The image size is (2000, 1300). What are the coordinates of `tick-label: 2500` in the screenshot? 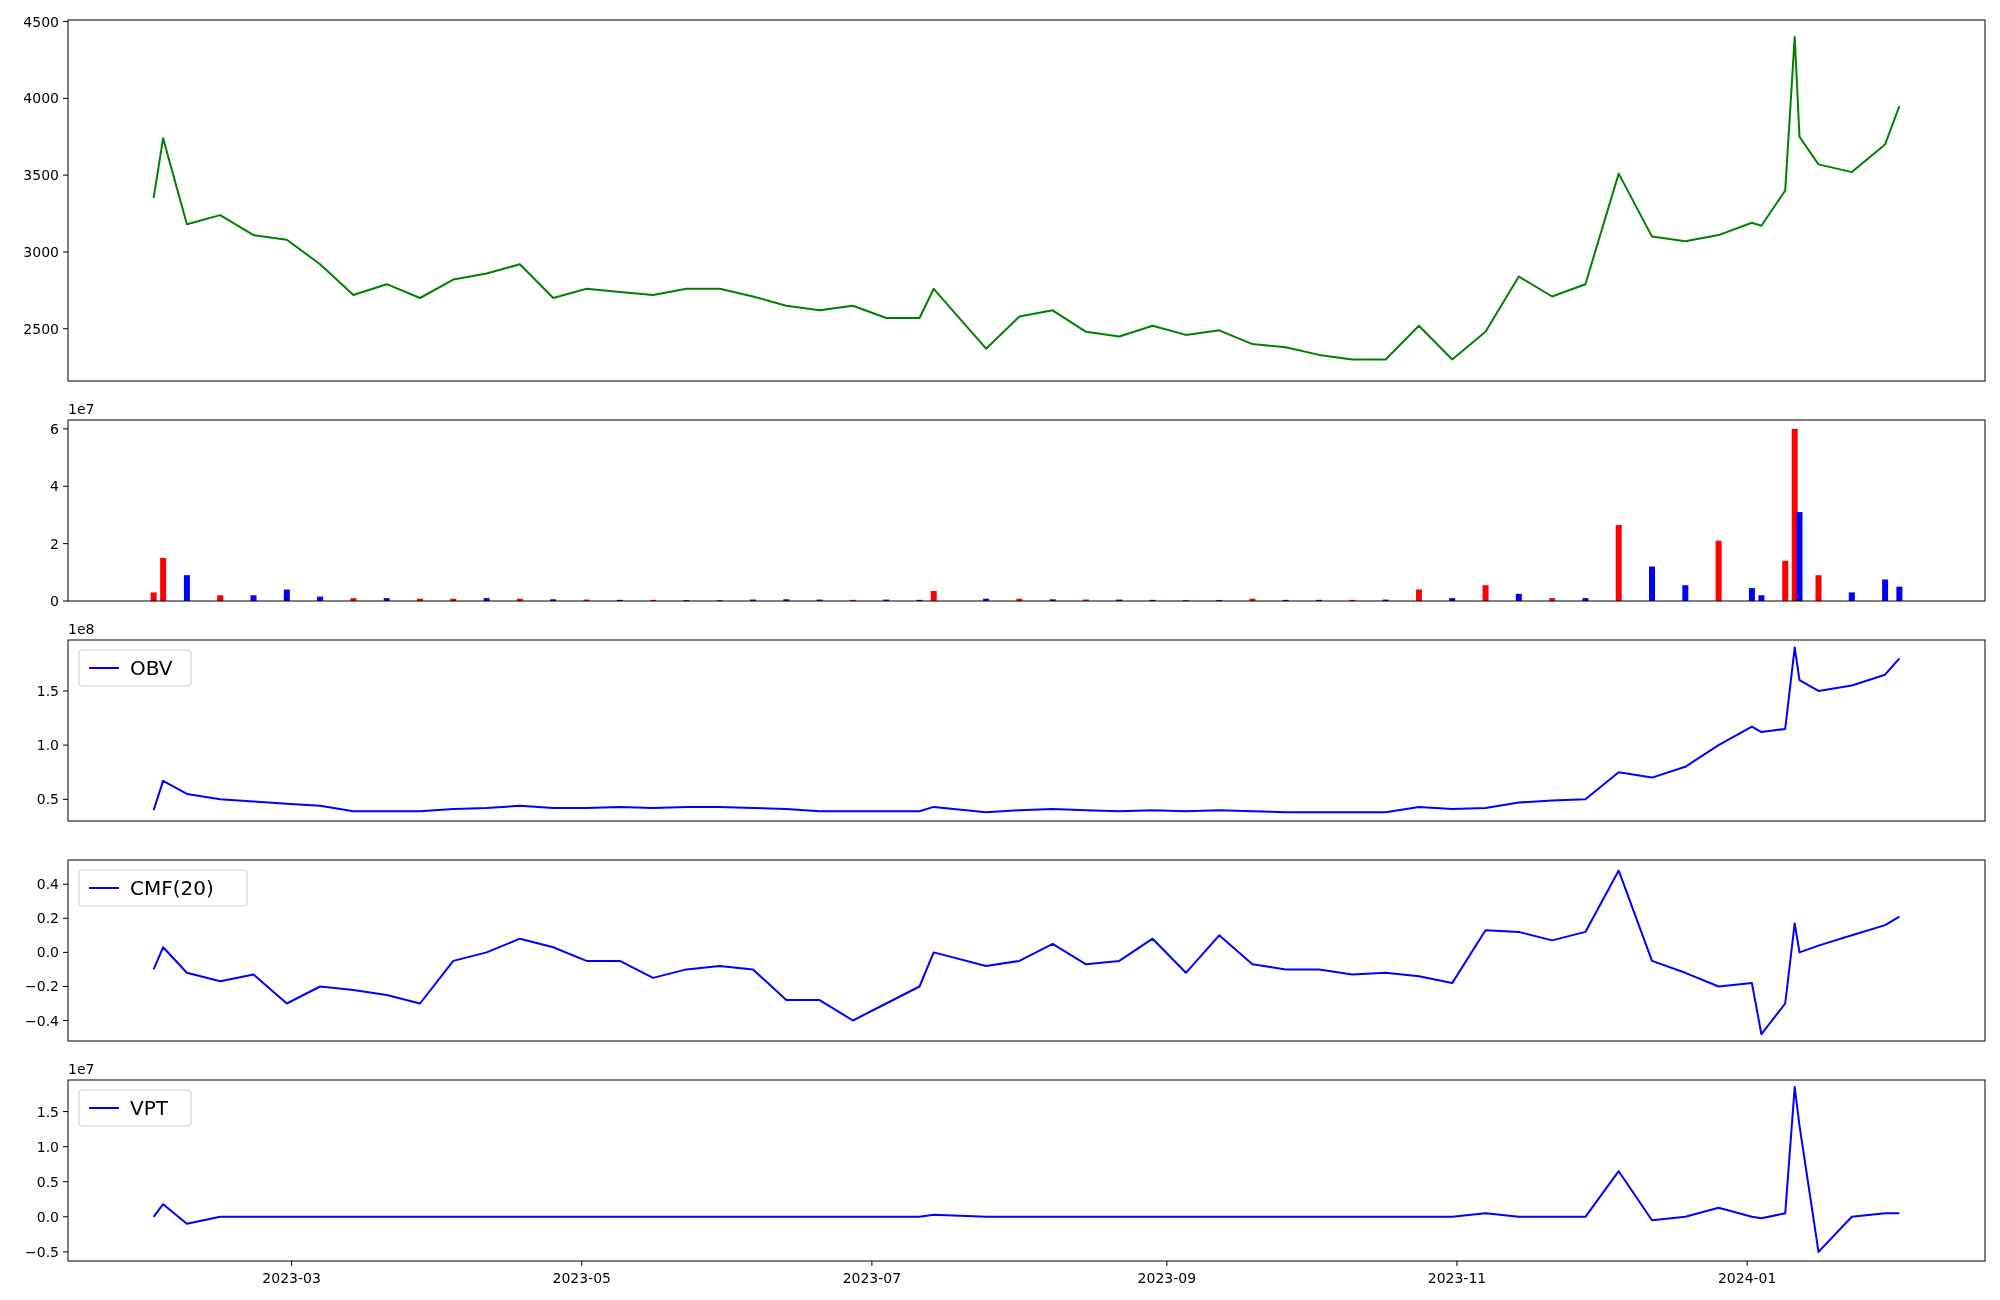 It's located at (41, 328).